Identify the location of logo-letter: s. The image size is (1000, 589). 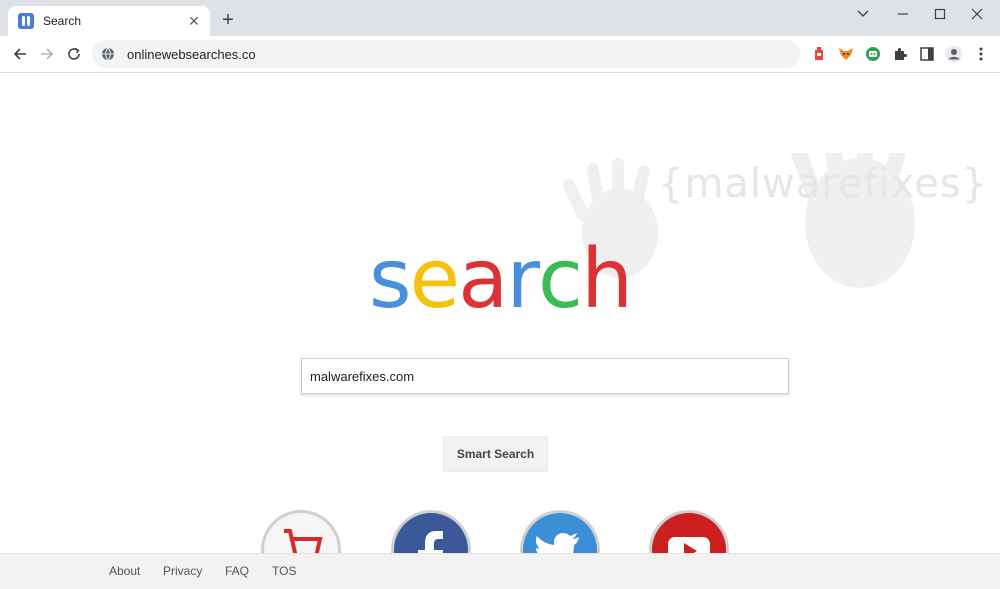
(390, 279).